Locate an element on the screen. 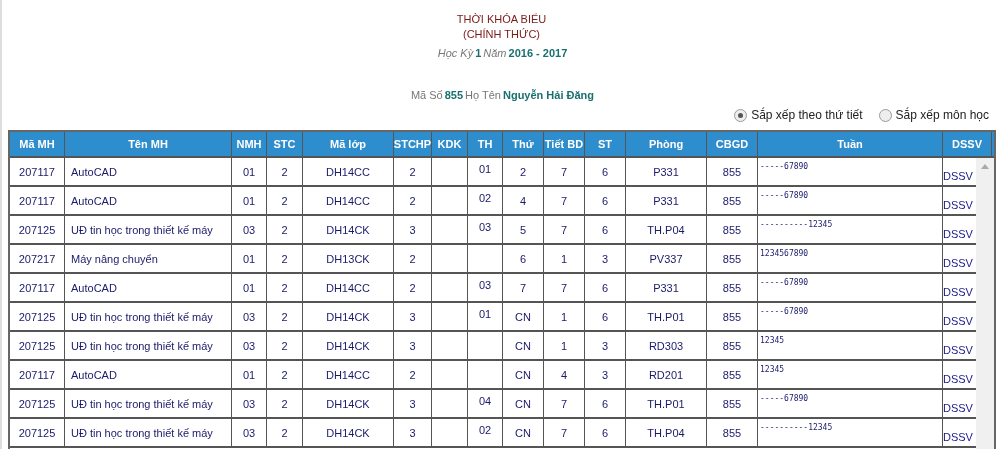 Image resolution: width=1001 pixels, height=449 pixels. column-header: STC is located at coordinates (285, 144).